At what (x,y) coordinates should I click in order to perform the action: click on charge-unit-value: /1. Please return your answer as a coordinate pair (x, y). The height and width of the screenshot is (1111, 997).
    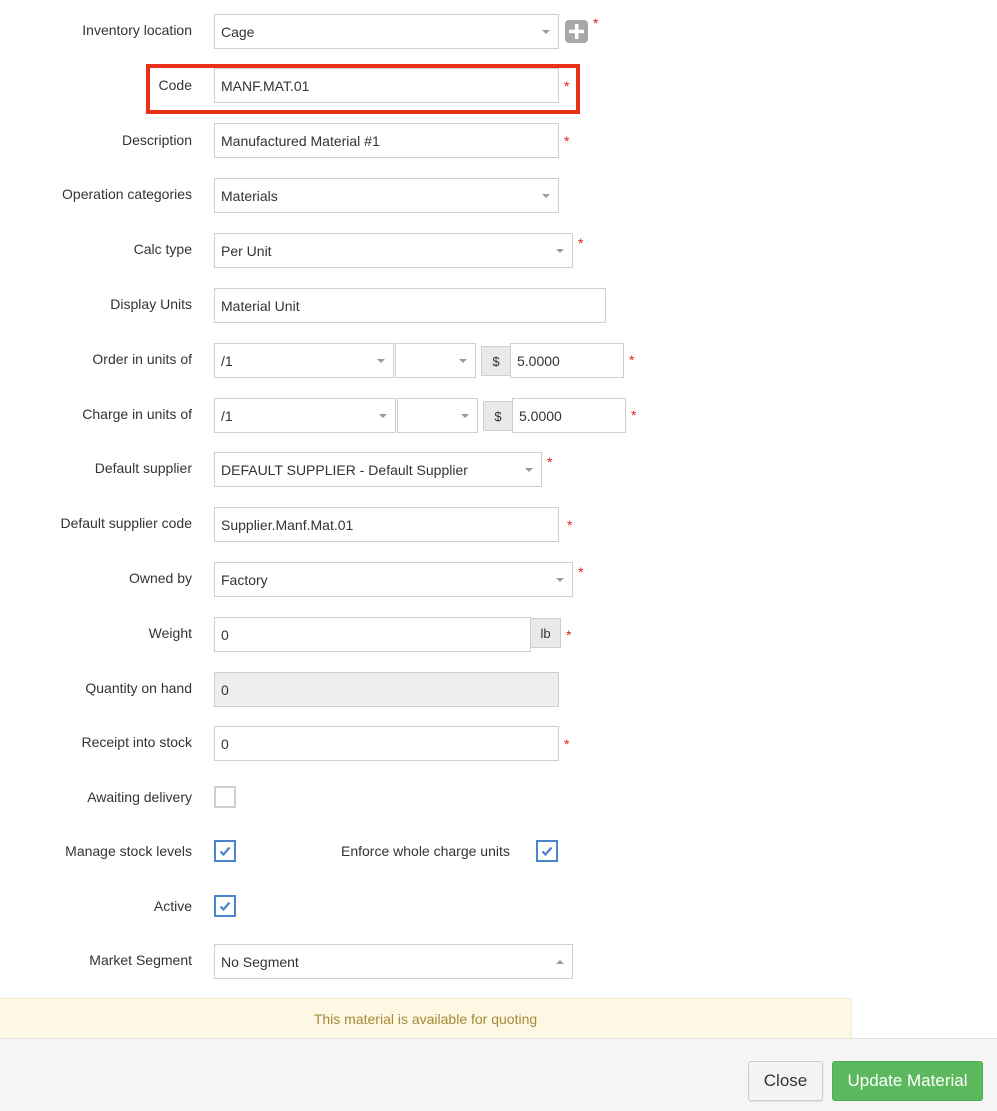
    Looking at the image, I should click on (227, 415).